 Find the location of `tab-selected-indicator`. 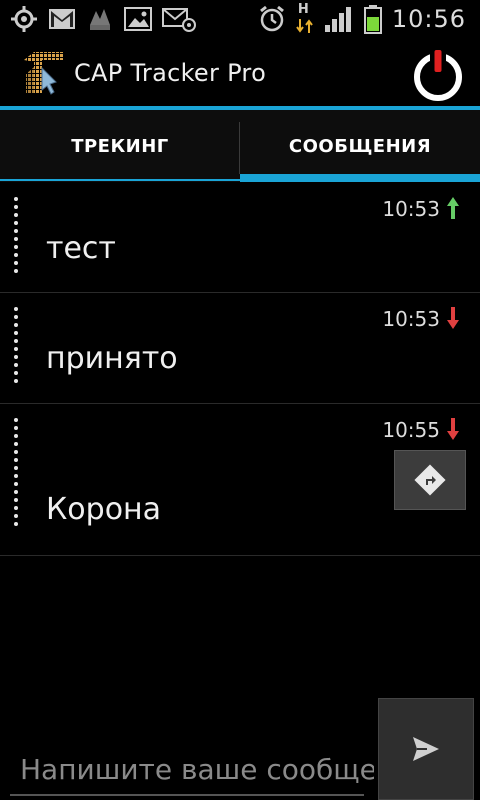

tab-selected-indicator is located at coordinates (360, 178).